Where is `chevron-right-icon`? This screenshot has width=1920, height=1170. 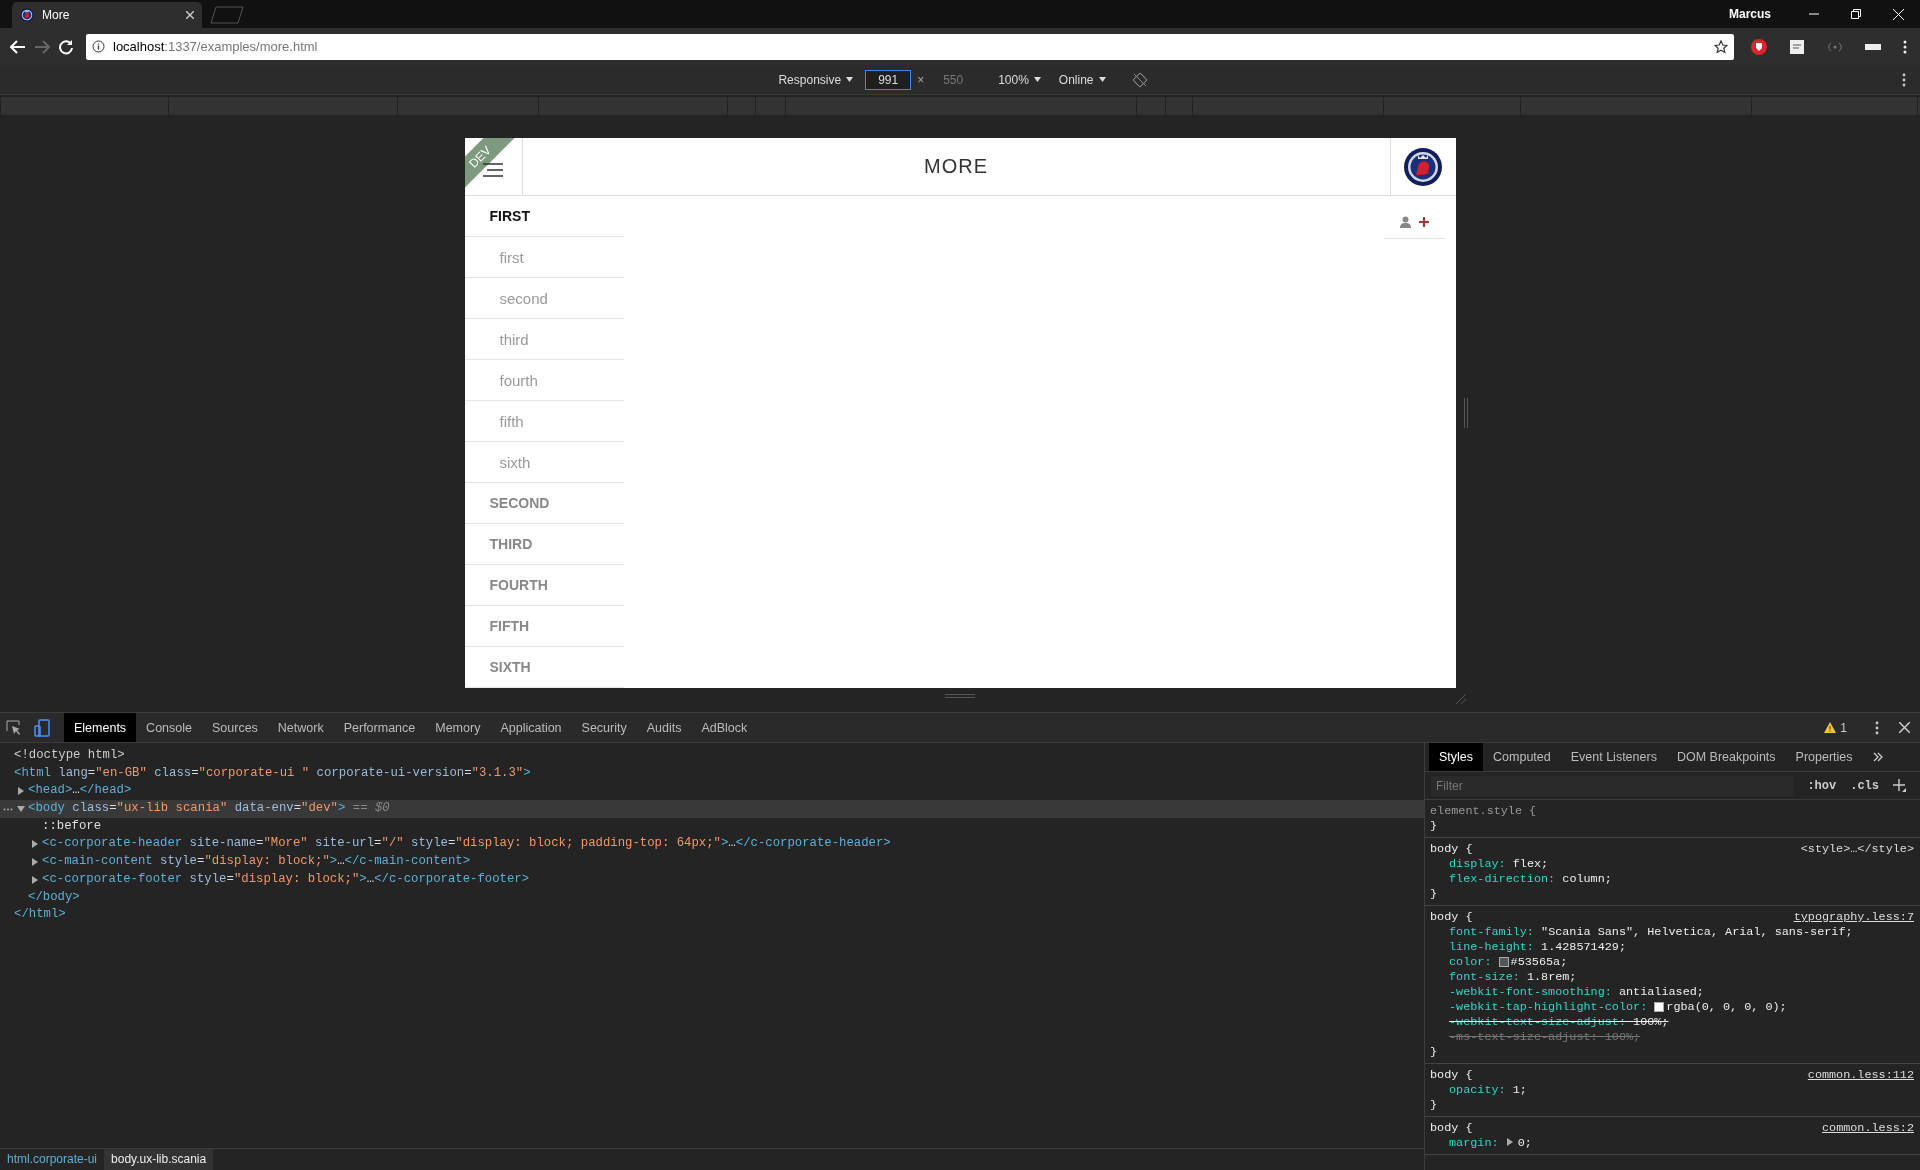 chevron-right-icon is located at coordinates (1877, 757).